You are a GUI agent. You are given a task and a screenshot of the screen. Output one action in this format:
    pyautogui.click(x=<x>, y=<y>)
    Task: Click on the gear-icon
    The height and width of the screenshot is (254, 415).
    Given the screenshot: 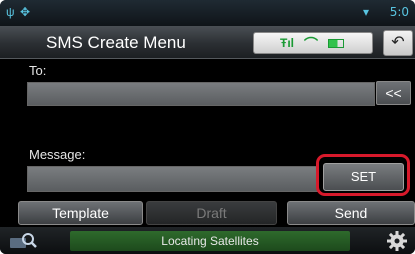 What is the action you would take?
    pyautogui.click(x=397, y=241)
    